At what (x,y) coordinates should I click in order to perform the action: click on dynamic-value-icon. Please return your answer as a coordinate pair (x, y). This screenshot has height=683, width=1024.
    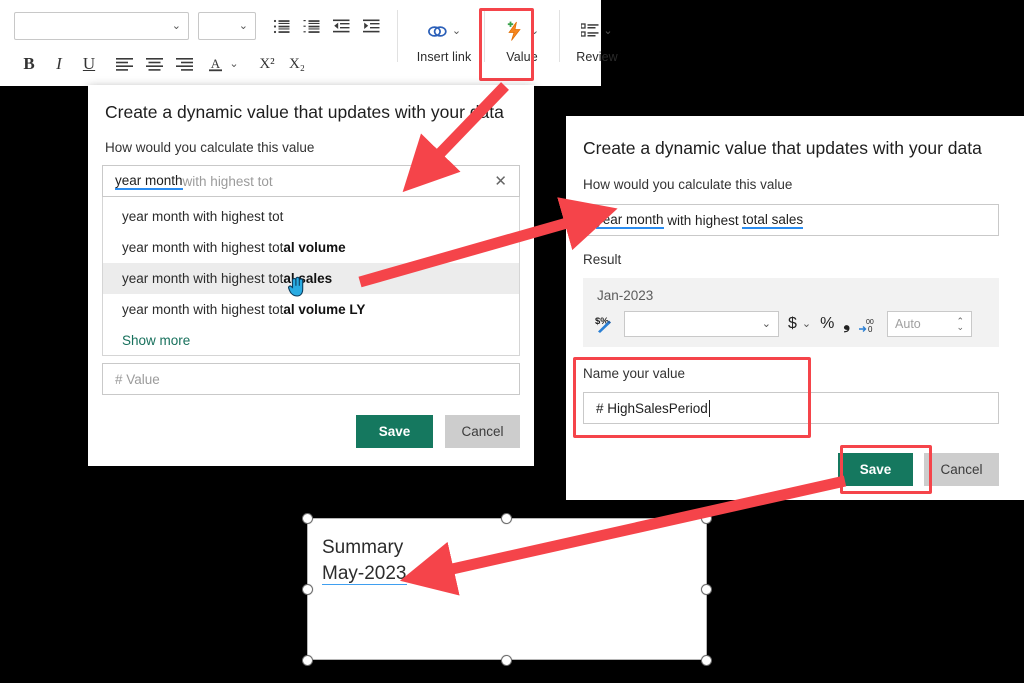
    Looking at the image, I should click on (514, 31).